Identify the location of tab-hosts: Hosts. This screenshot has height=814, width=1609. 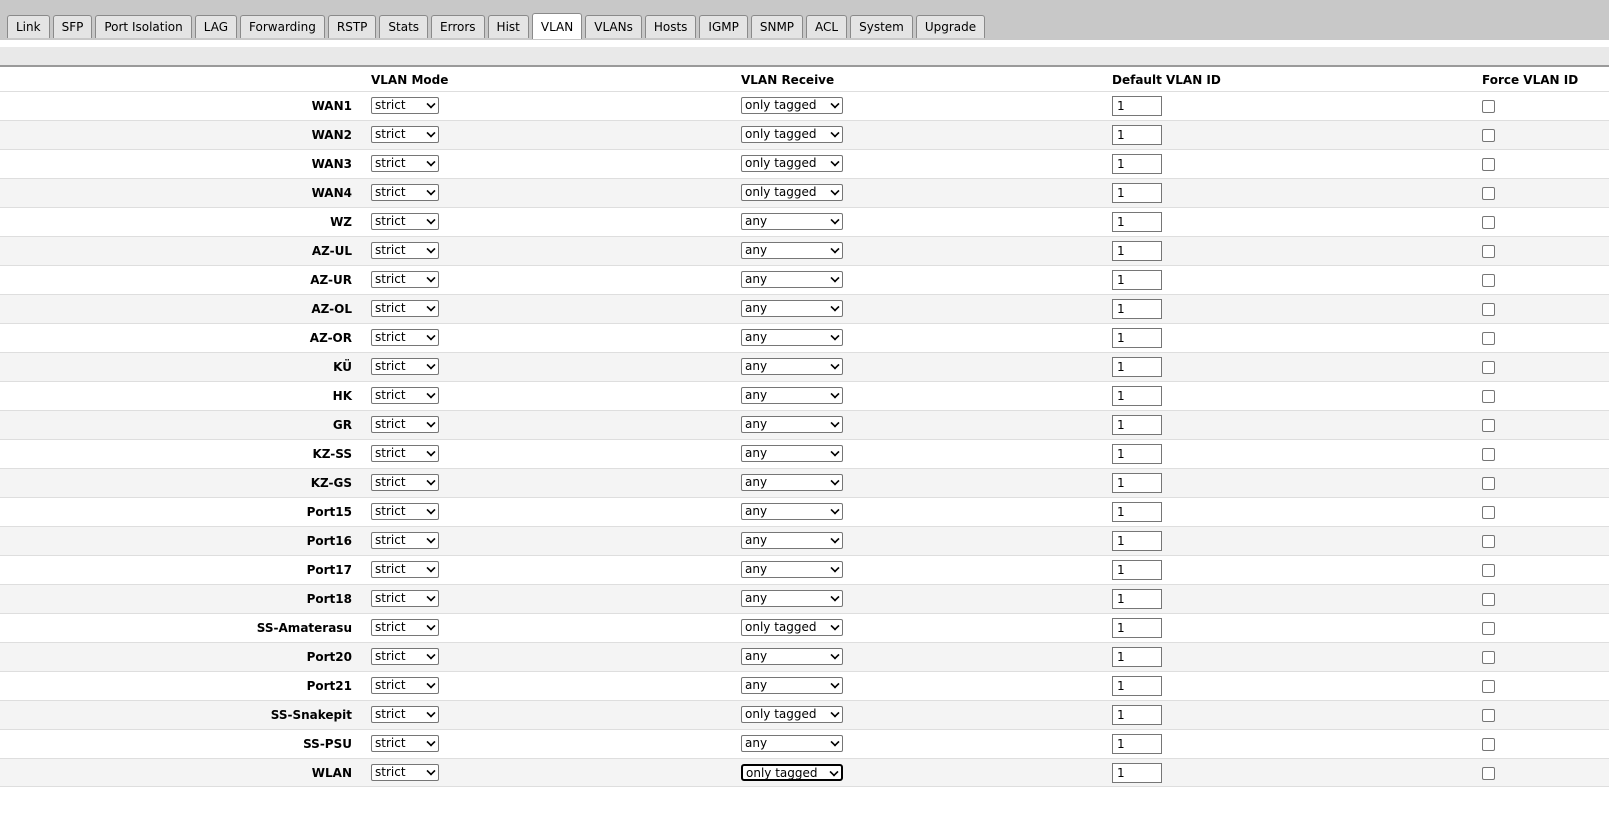
(670, 26).